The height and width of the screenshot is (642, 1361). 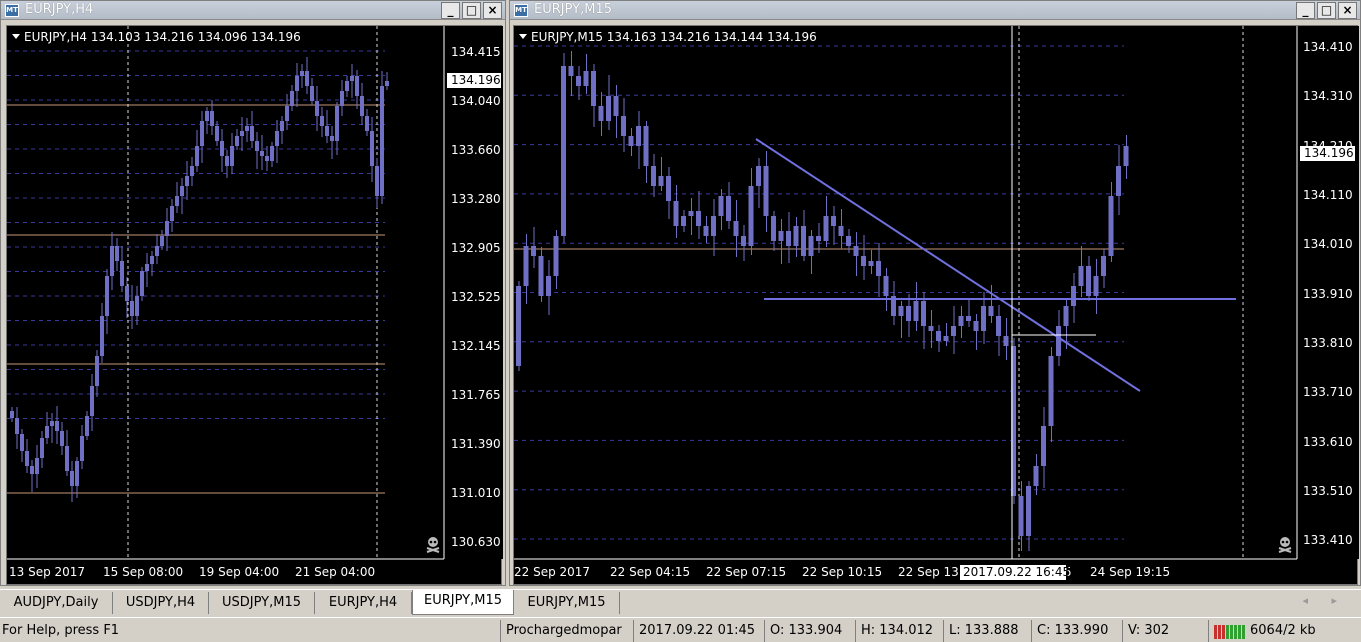 I want to click on tab-usdjpy-h4: USDJPY,H4, so click(x=161, y=603).